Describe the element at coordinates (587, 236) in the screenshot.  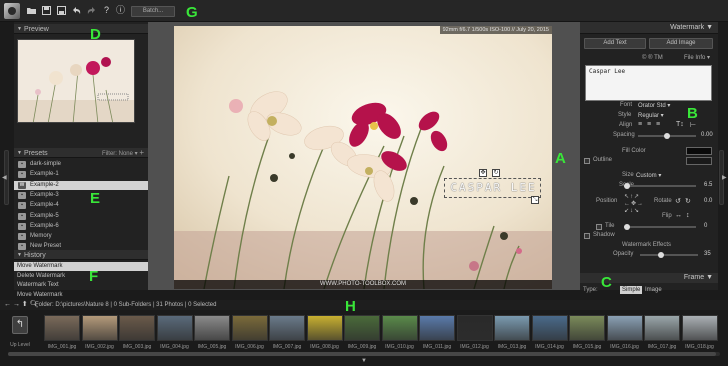
I see `shadow-checkbox` at that location.